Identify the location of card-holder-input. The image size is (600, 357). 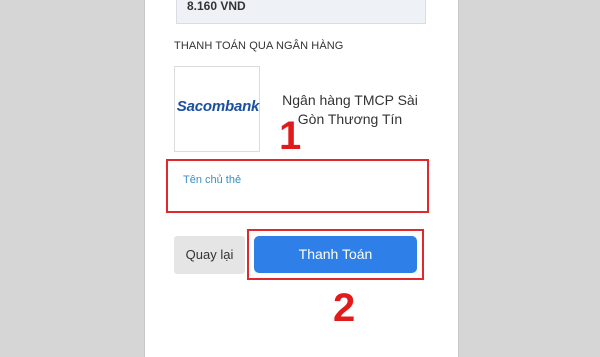
(298, 198).